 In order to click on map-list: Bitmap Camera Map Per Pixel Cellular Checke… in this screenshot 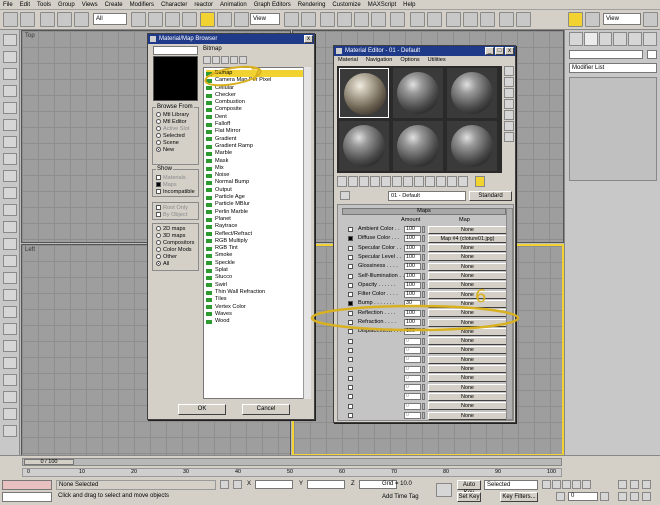, I will do `click(257, 233)`.